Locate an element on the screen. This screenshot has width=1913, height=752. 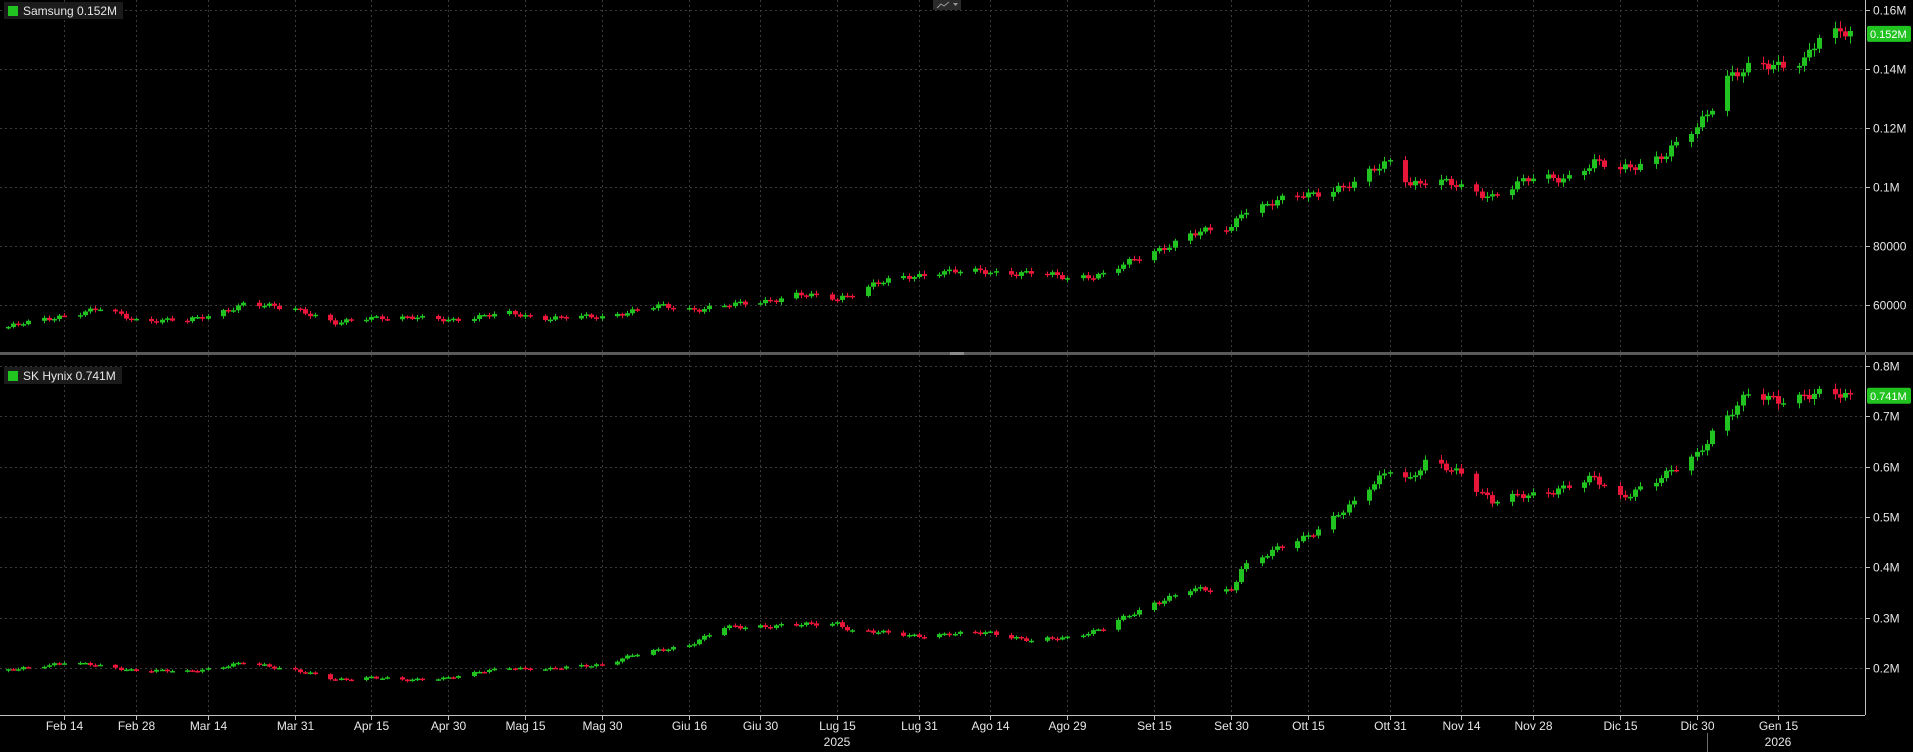
legend-swatch-skhynix is located at coordinates (13, 375).